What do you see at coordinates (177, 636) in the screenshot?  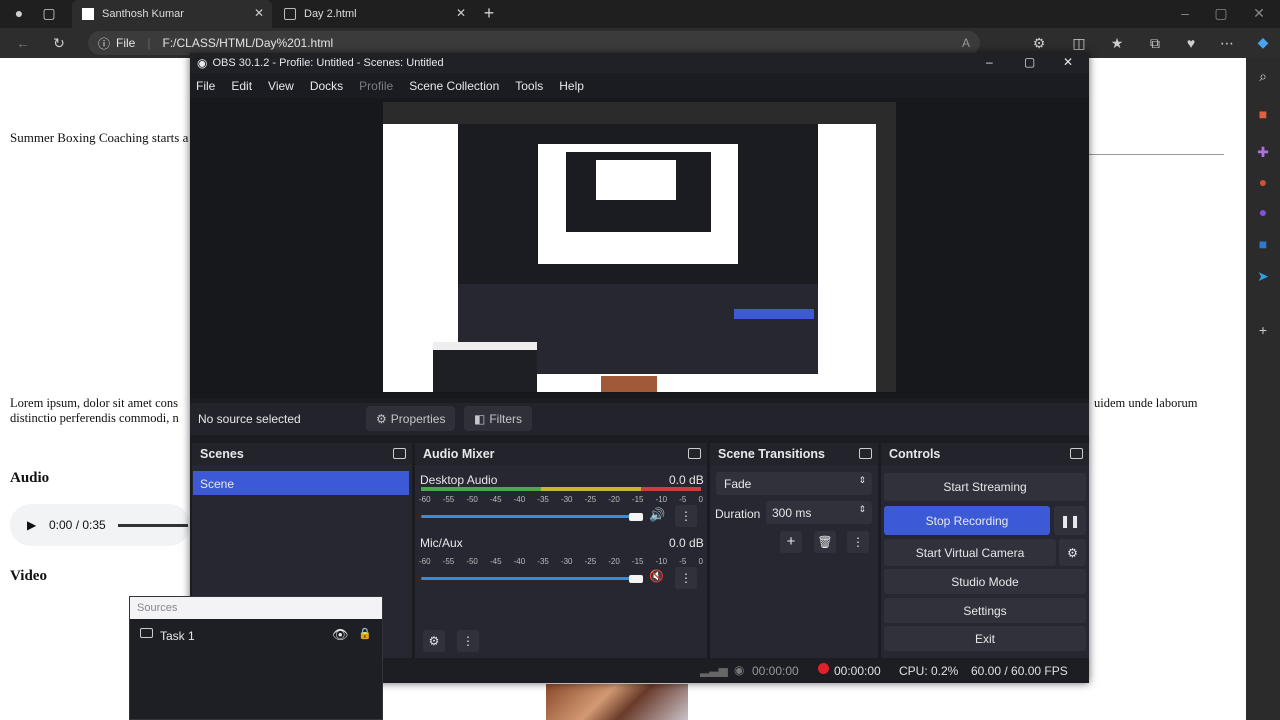 I see `source-name: Task 1` at bounding box center [177, 636].